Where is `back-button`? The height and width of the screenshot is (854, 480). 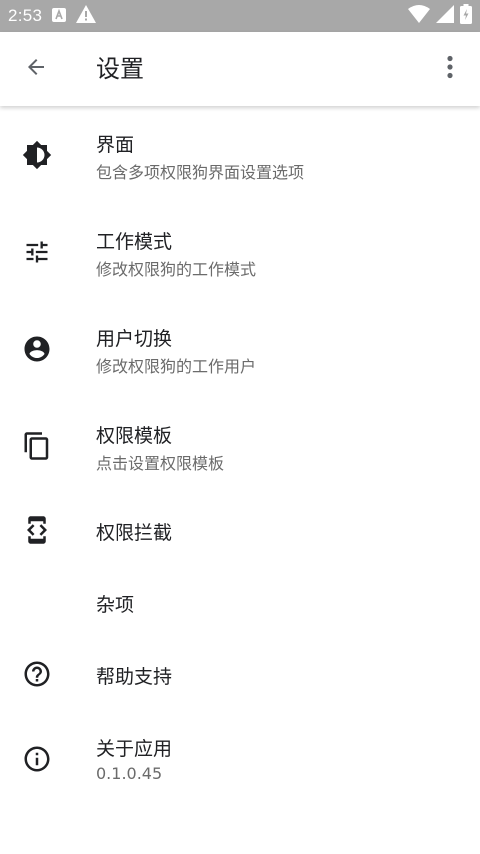
back-button is located at coordinates (36, 69).